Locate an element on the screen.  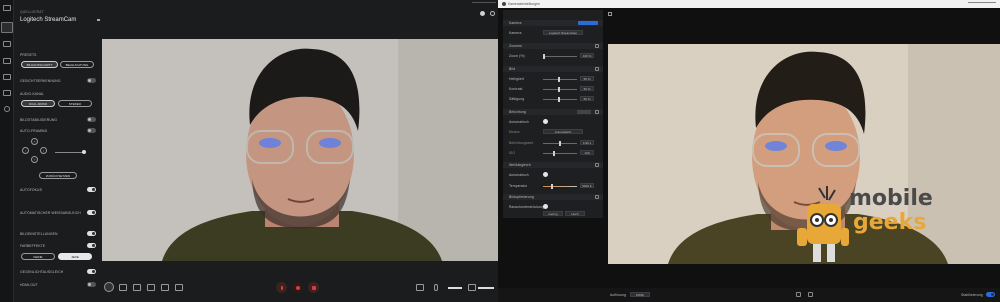
white-auto-label: Automatisch is located at coordinates (519, 175).